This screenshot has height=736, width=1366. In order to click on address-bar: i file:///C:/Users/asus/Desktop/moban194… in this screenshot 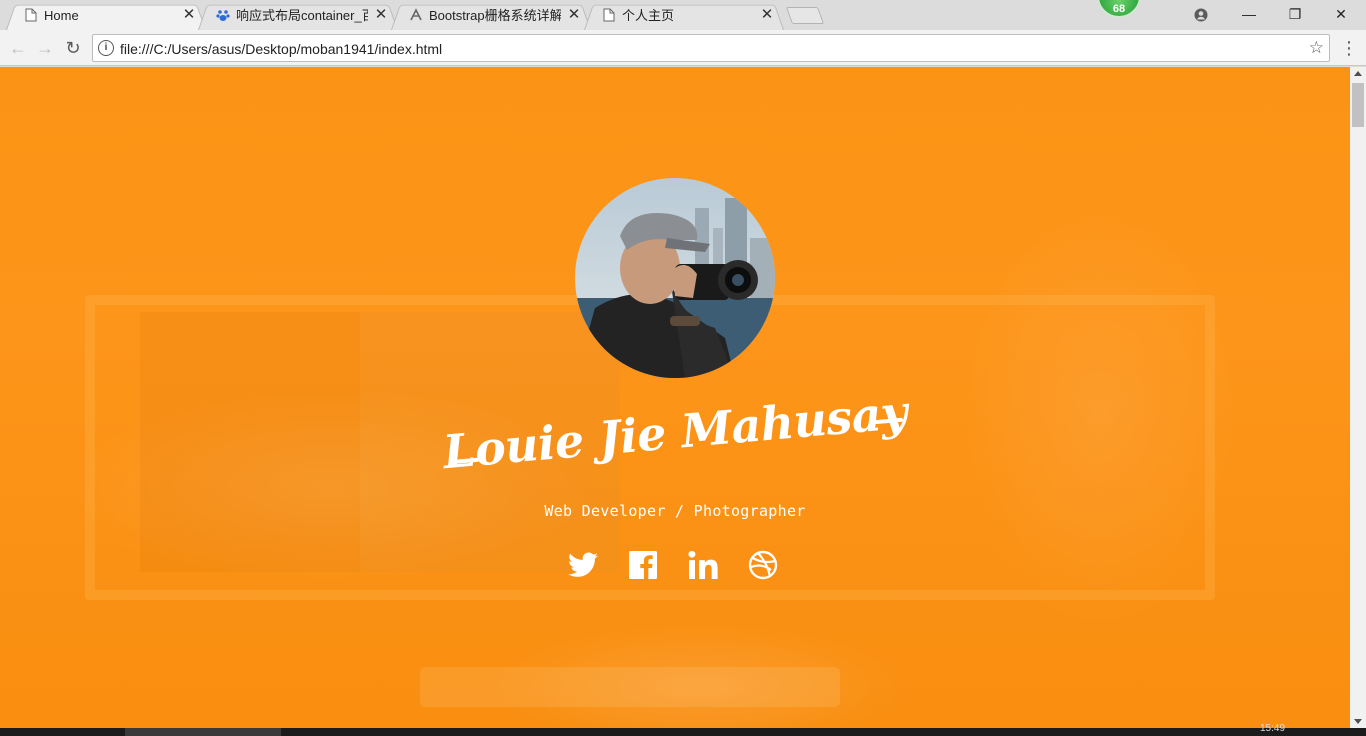, I will do `click(711, 48)`.